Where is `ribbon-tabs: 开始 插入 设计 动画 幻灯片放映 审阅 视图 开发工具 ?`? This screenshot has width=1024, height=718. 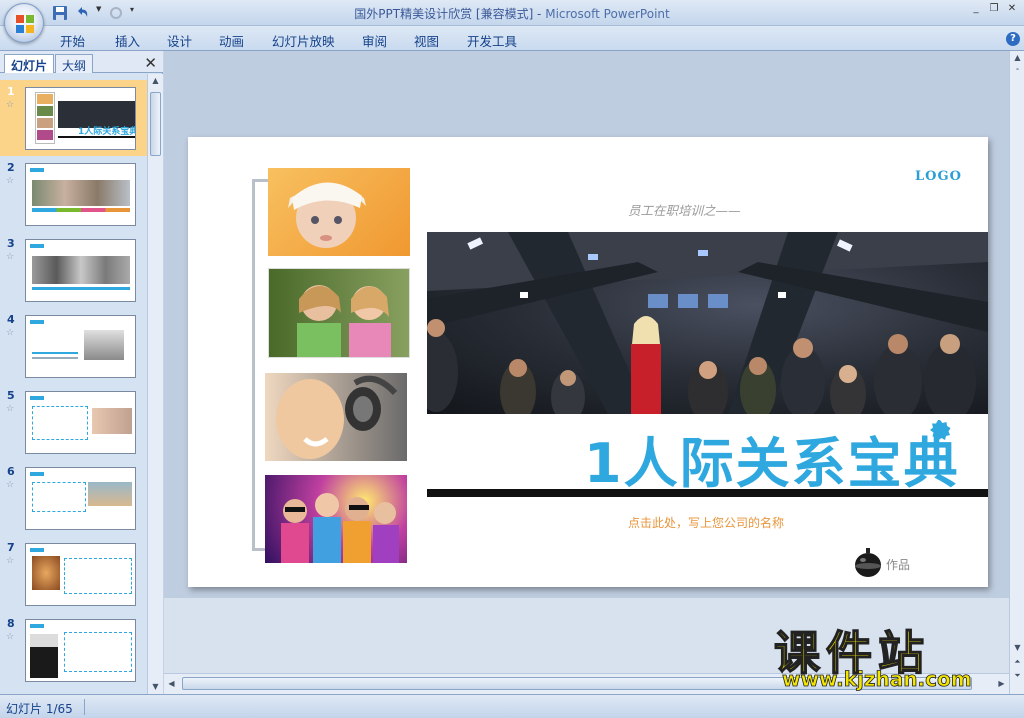
ribbon-tabs: 开始 插入 设计 动画 幻灯片放映 审阅 视图 开发工具 ? is located at coordinates (512, 38).